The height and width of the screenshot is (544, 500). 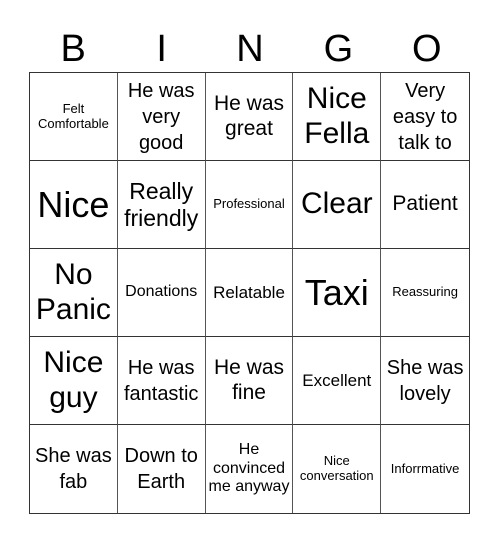 What do you see at coordinates (425, 469) in the screenshot?
I see `bingo-cell: Inforrmative` at bounding box center [425, 469].